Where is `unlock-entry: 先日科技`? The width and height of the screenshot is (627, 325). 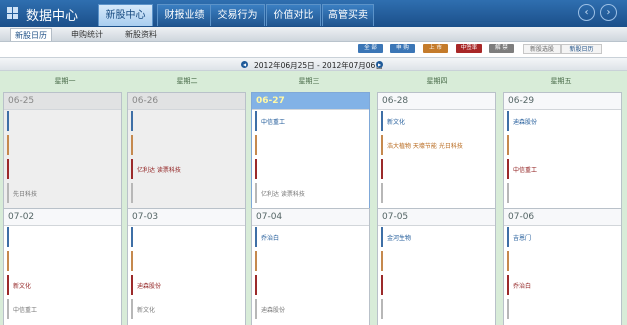 unlock-entry: 先日科技 is located at coordinates (25, 193).